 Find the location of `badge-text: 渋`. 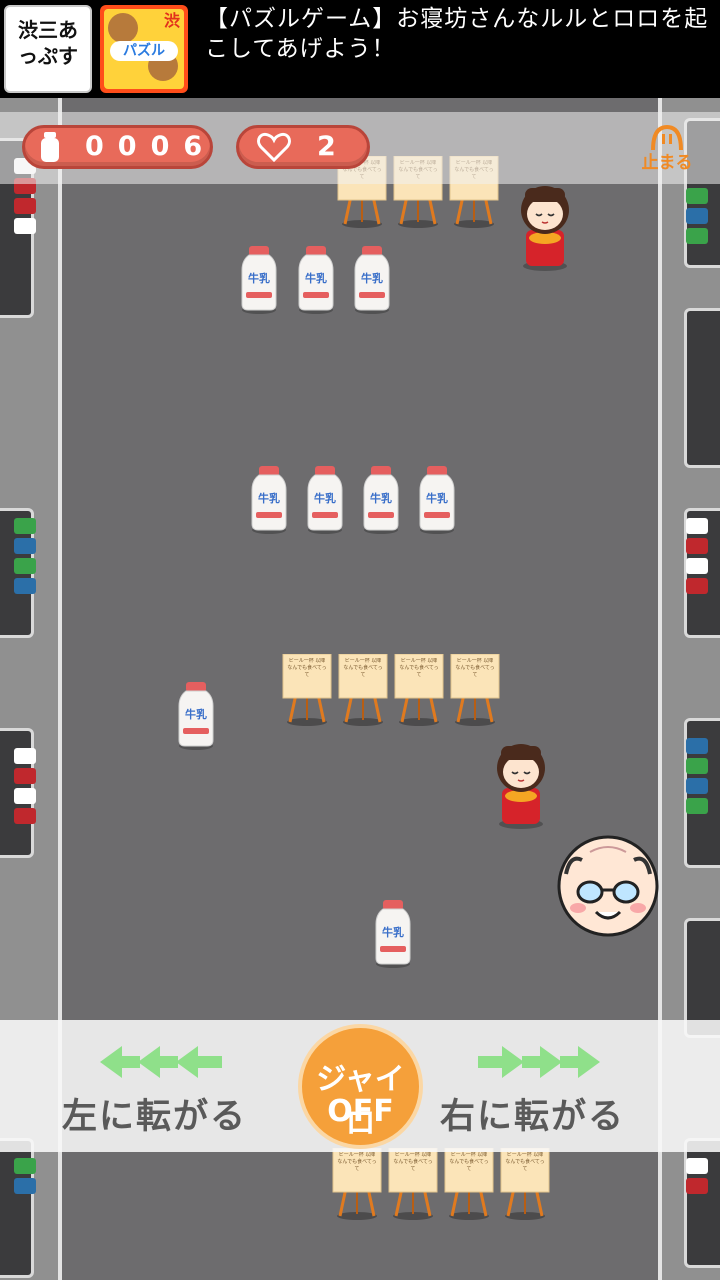

badge-text: 渋 is located at coordinates (172, 20).